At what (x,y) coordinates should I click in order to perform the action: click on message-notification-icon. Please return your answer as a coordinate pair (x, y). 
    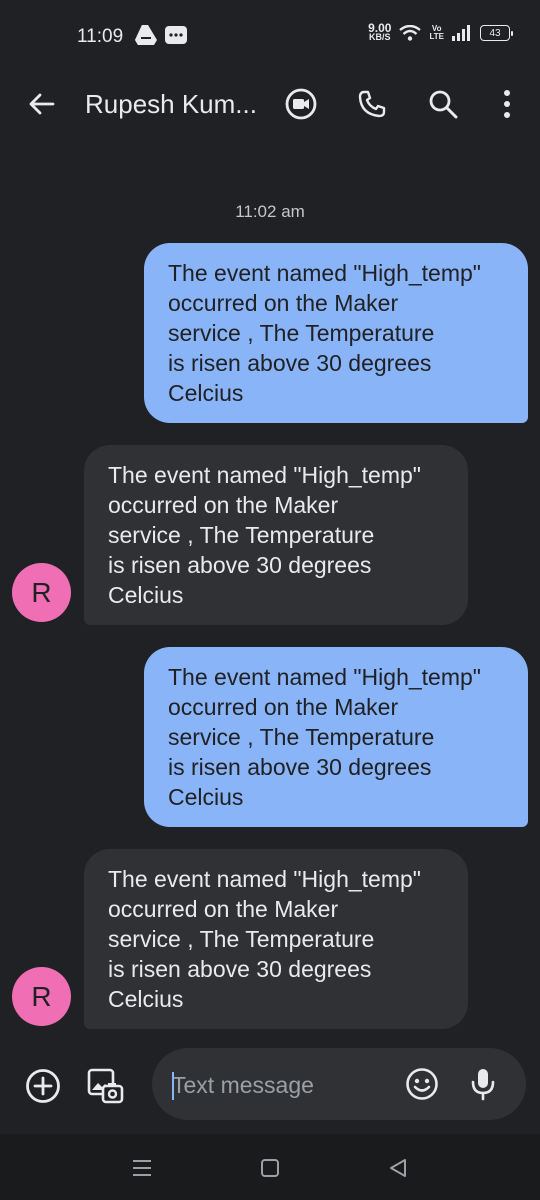
    Looking at the image, I should click on (176, 35).